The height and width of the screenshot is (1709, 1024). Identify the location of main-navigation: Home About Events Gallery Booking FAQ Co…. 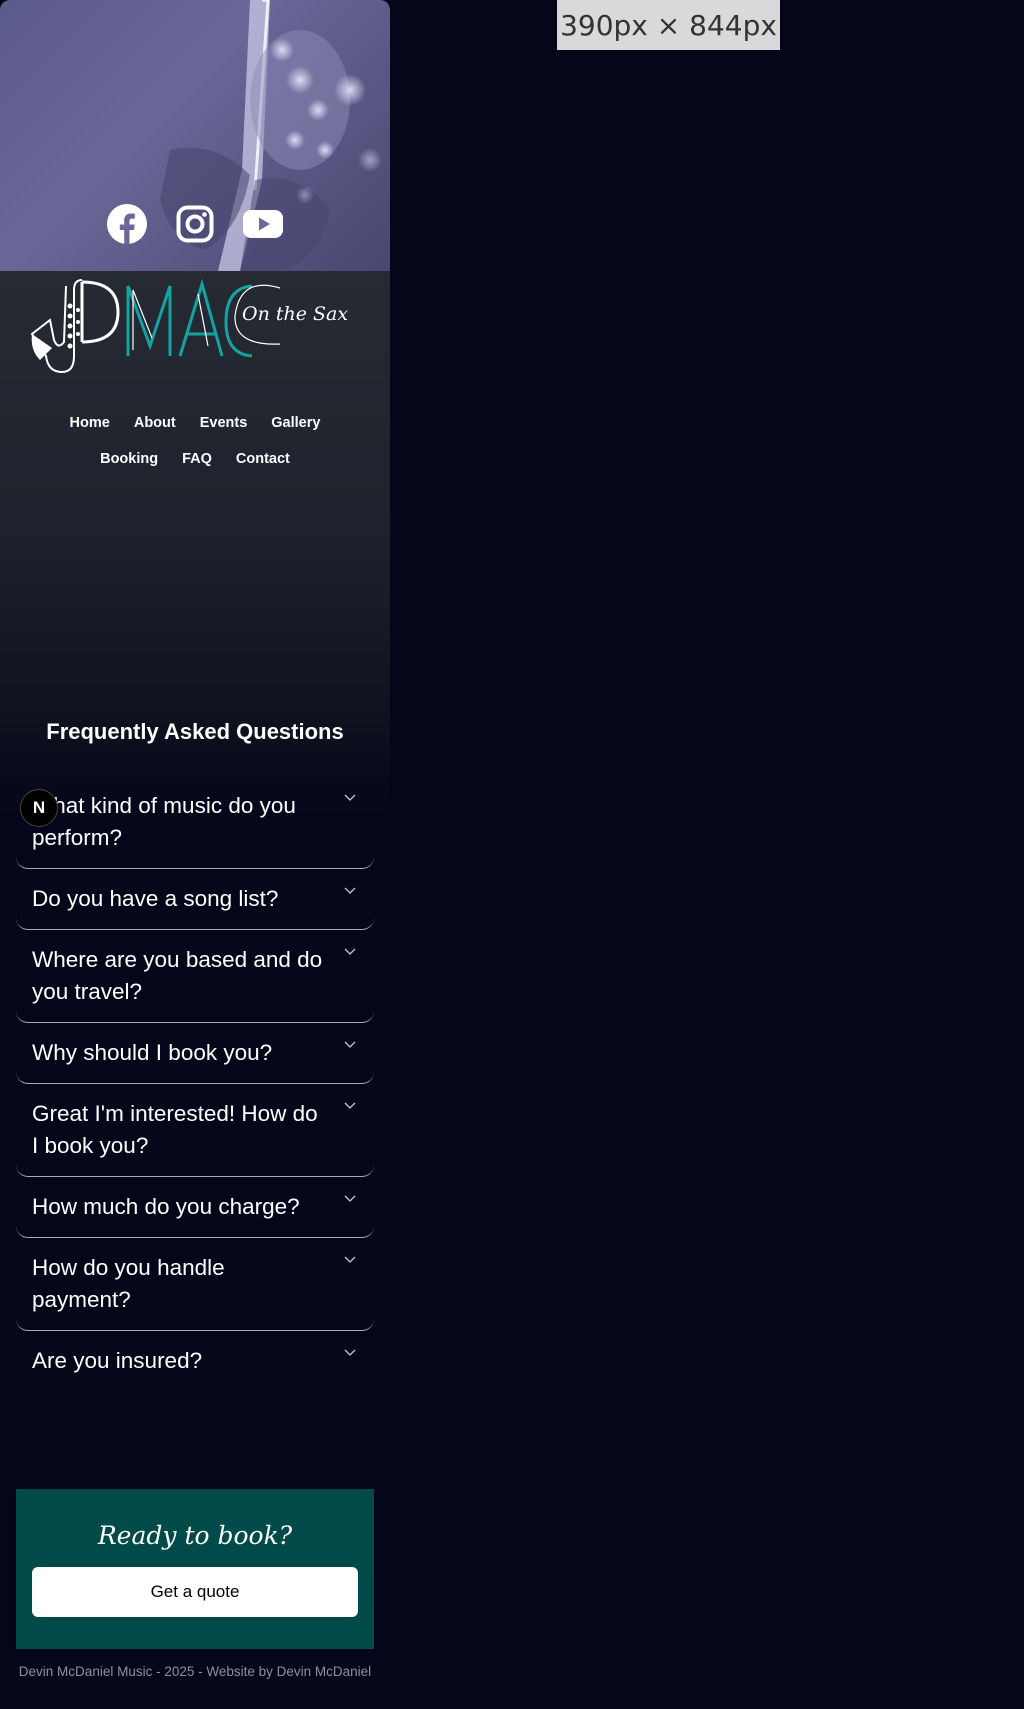
(195, 451).